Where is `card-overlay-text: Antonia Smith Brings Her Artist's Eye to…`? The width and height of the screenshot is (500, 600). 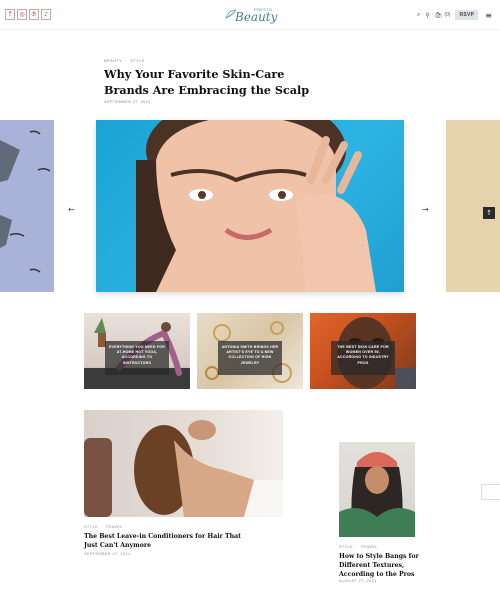 card-overlay-text: Antonia Smith Brings Her Artist's Eye to… is located at coordinates (250, 358).